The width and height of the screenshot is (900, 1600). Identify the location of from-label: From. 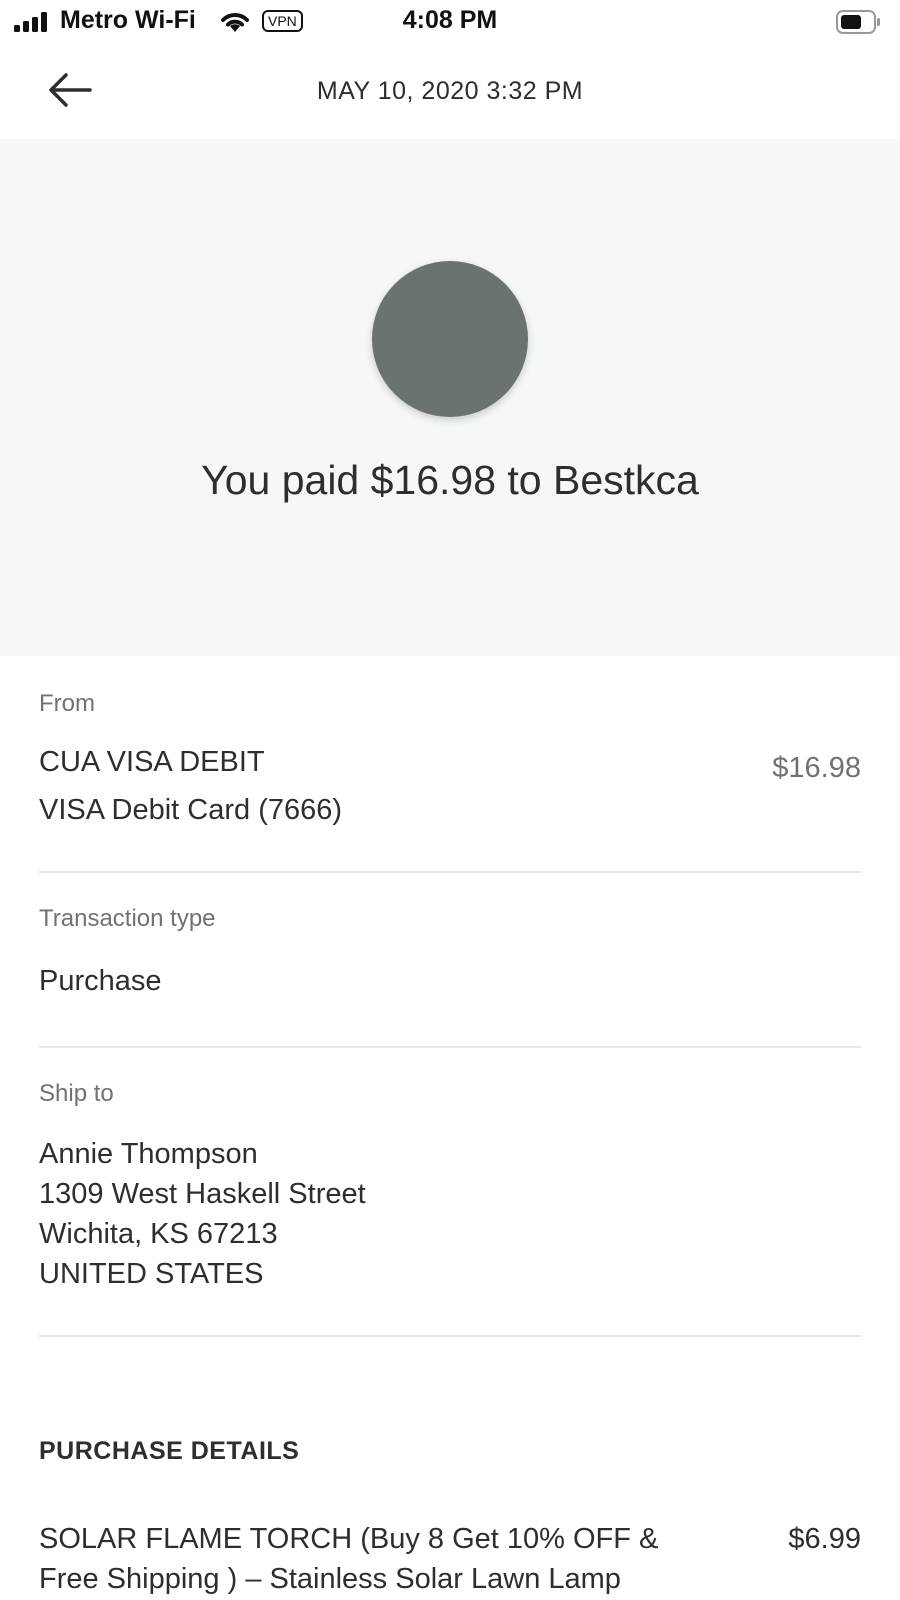
(67, 703).